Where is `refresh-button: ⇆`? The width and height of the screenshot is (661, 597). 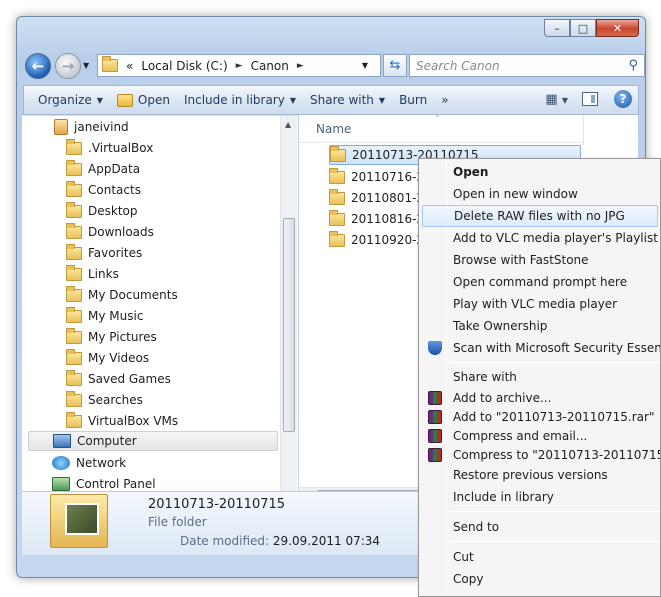 refresh-button: ⇆ is located at coordinates (395, 65).